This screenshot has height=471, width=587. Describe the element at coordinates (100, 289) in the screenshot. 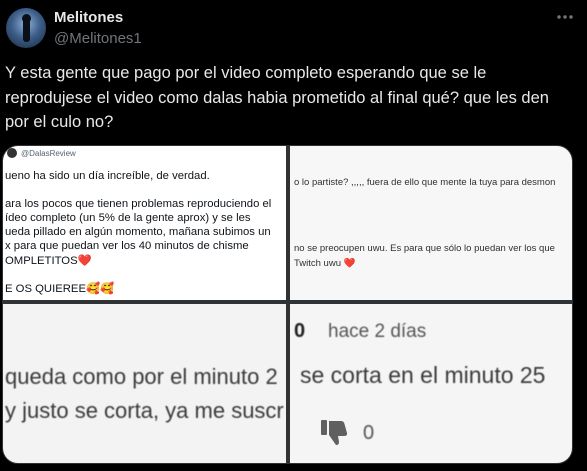

I see `smiling-hearts-emoji: 🥰🥰` at that location.